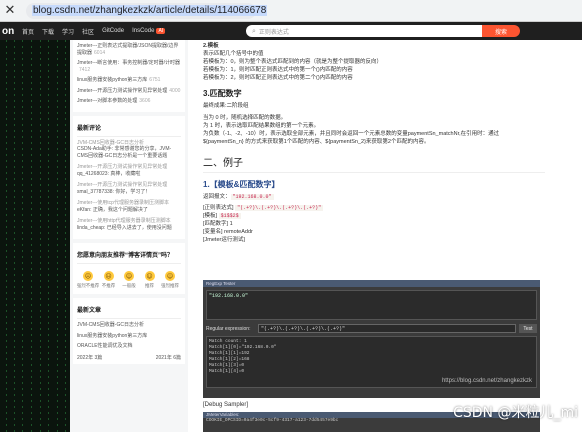  I want to click on list-item: ORACLE性能调优及文档, so click(129, 346).